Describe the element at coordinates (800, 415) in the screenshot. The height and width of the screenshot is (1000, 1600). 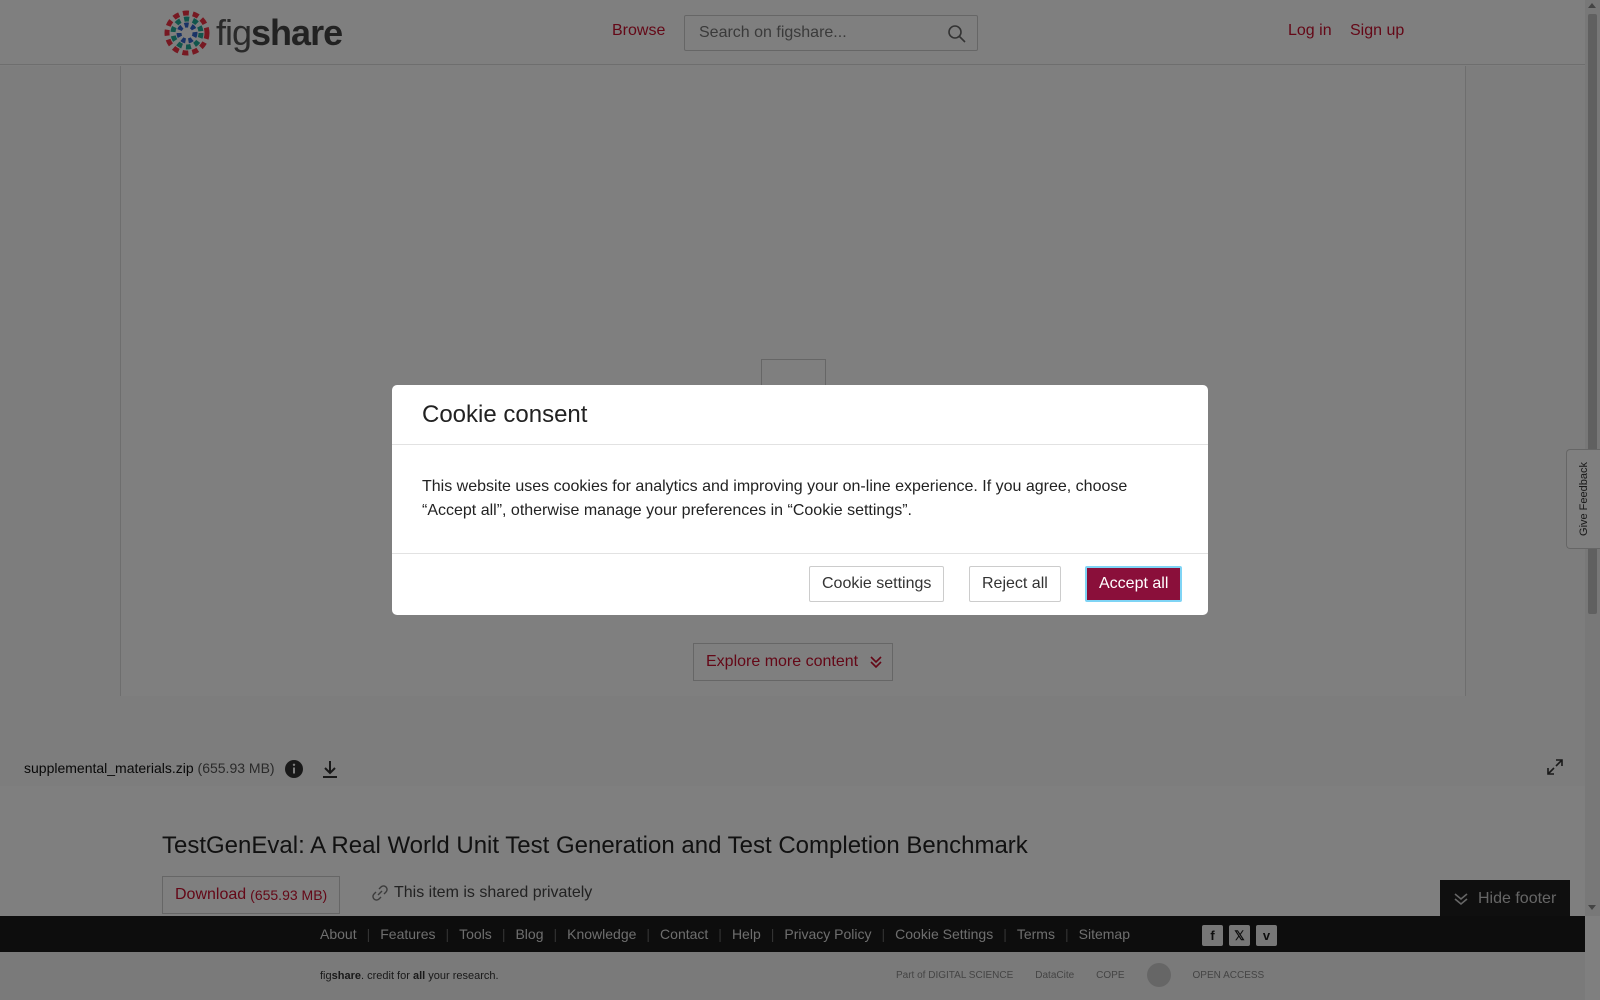
I see `dialog-header: Cookie consent` at that location.